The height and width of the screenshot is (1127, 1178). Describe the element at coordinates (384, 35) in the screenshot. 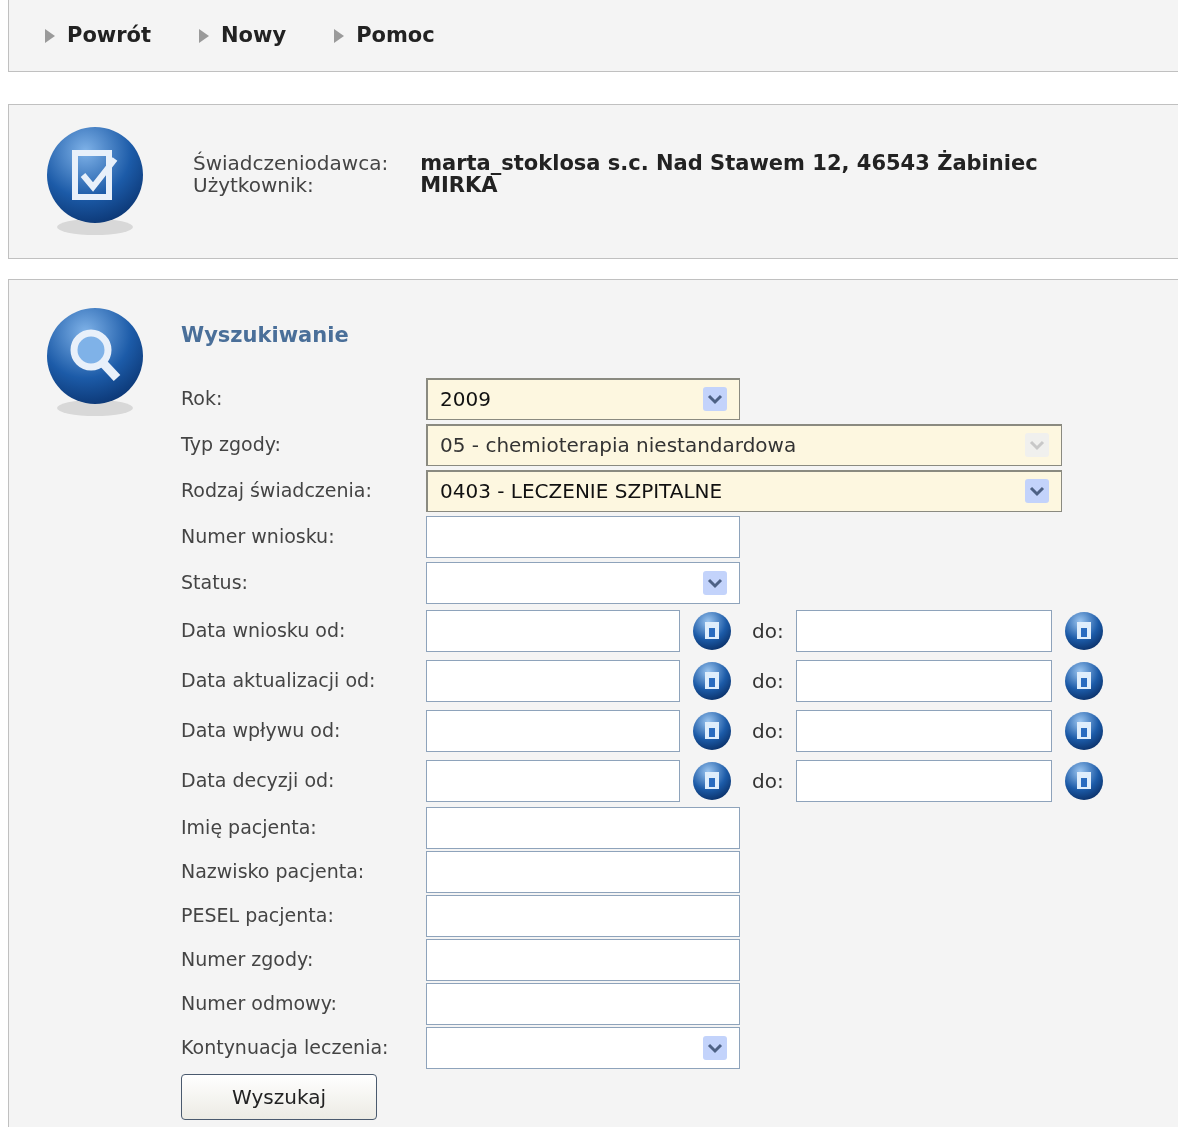

I see `nav-link: Pomoc` at that location.